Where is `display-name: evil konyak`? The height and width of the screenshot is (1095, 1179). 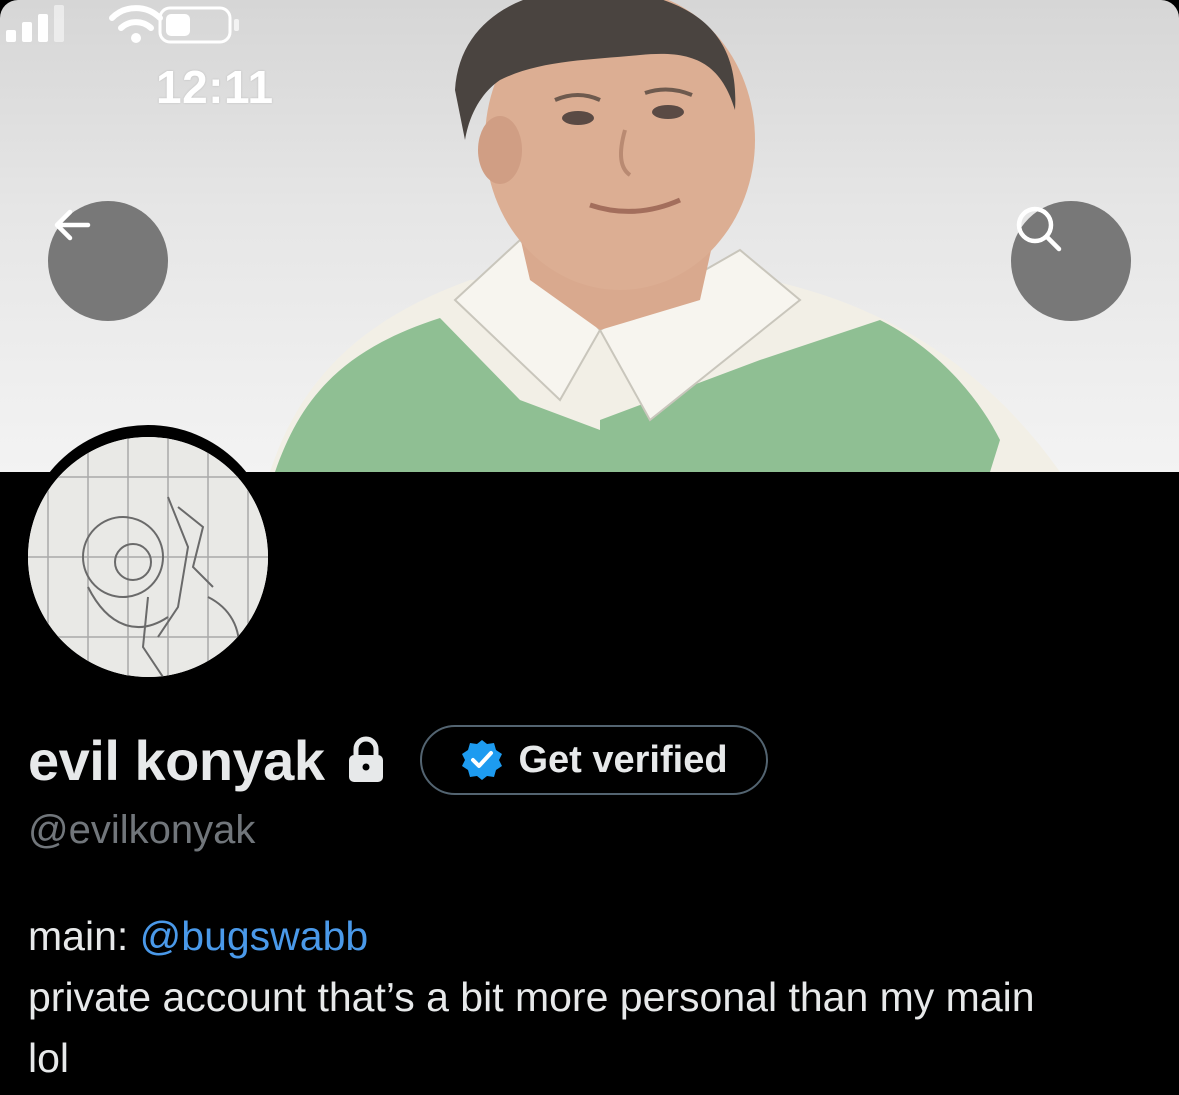 display-name: evil konyak is located at coordinates (176, 760).